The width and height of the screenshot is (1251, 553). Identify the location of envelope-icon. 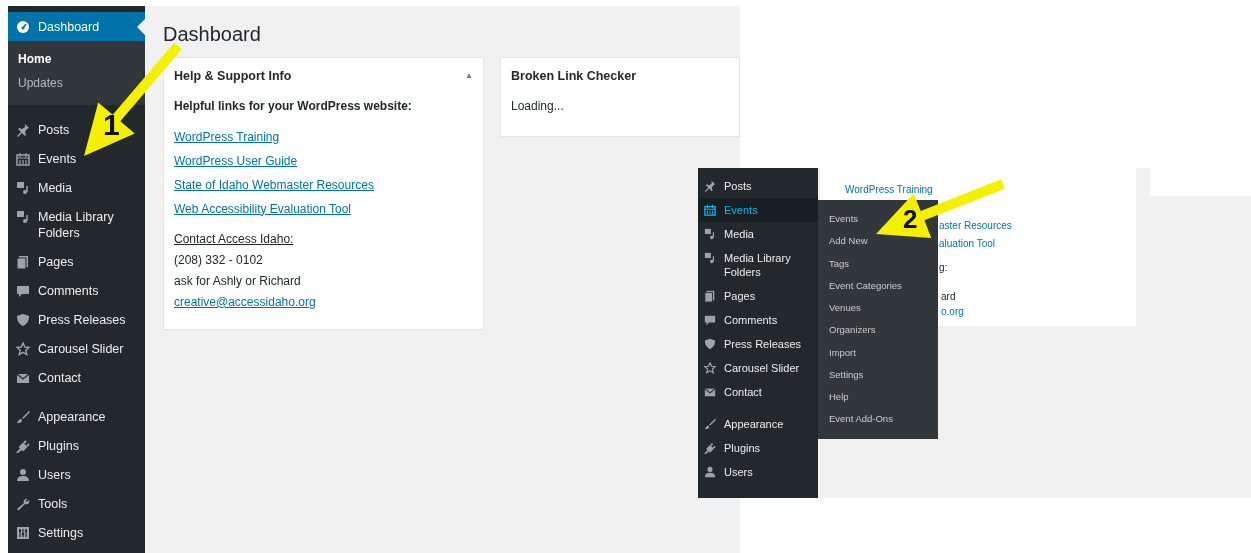
(710, 392).